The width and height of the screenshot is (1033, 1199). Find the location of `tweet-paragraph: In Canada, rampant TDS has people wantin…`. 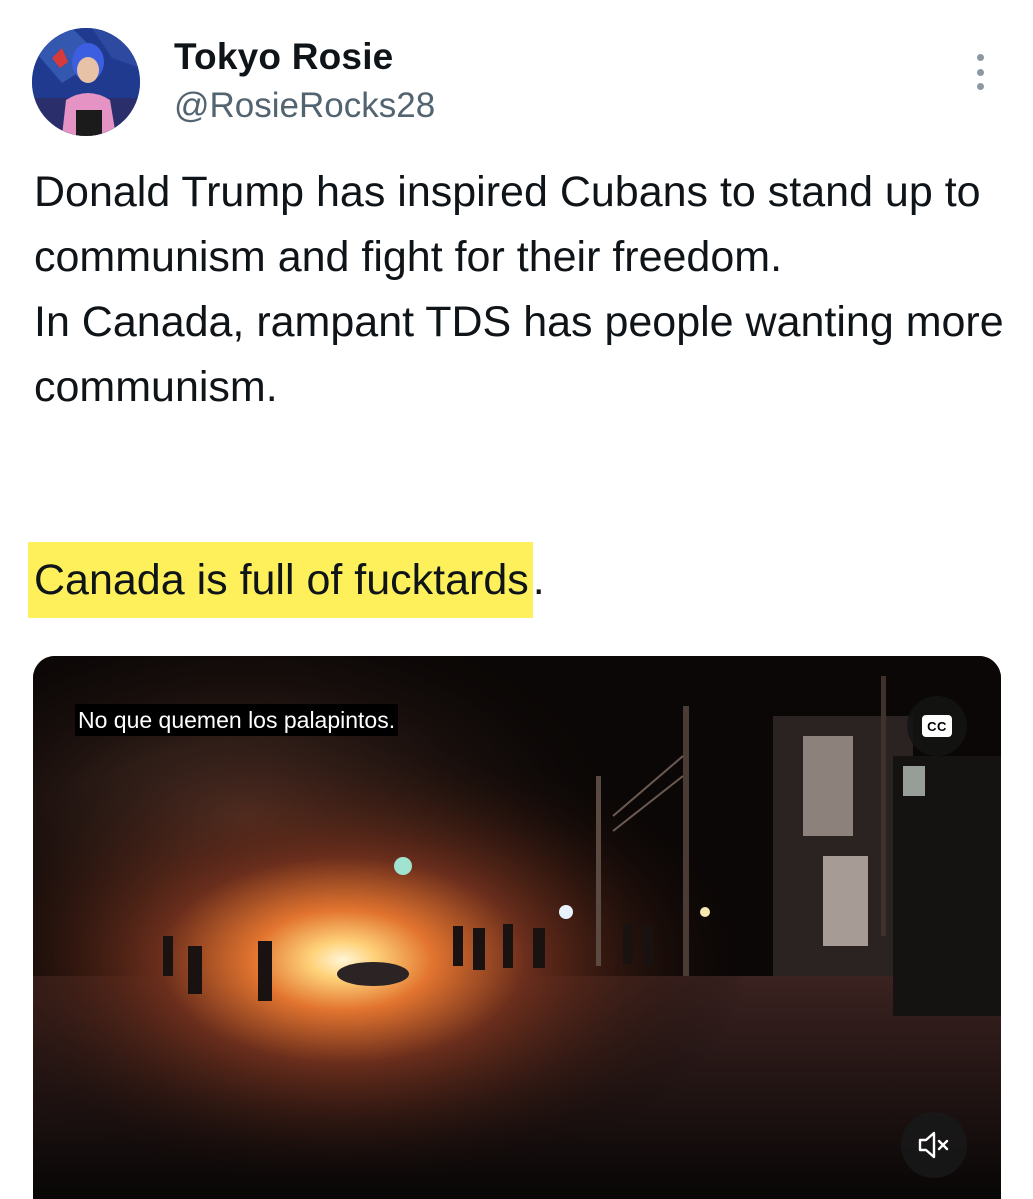

tweet-paragraph: In Canada, rampant TDS has people wantin… is located at coordinates (519, 354).